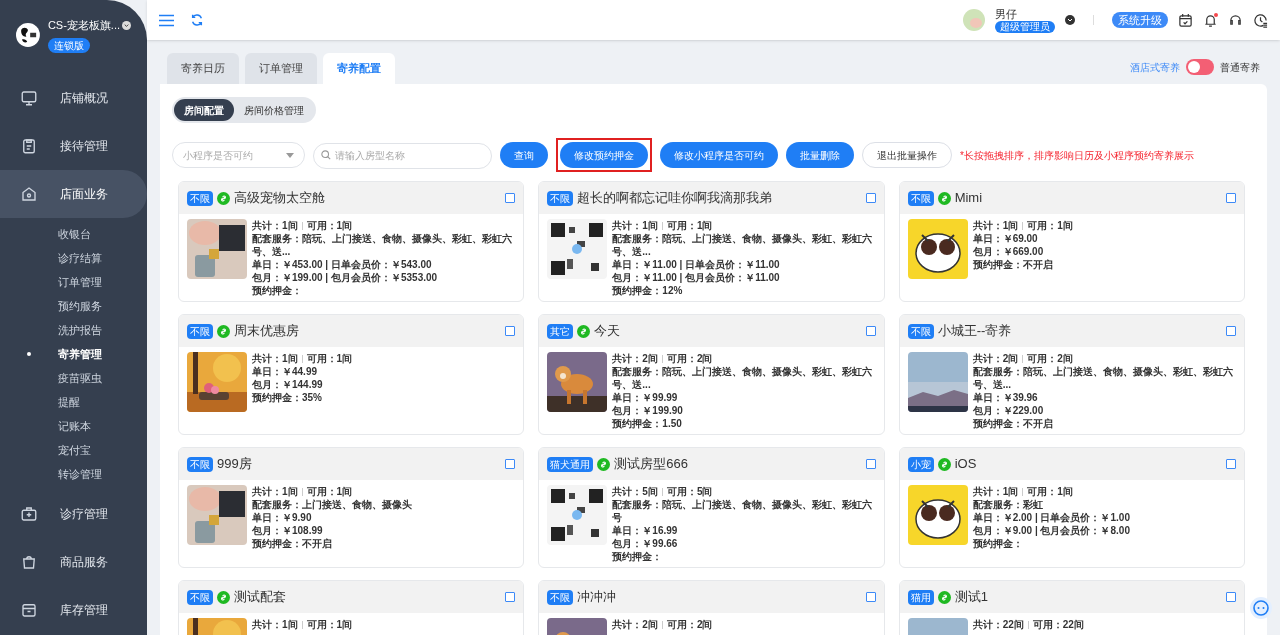 The height and width of the screenshot is (635, 1280). I want to click on submenu-item: 订单管理, so click(73, 282).